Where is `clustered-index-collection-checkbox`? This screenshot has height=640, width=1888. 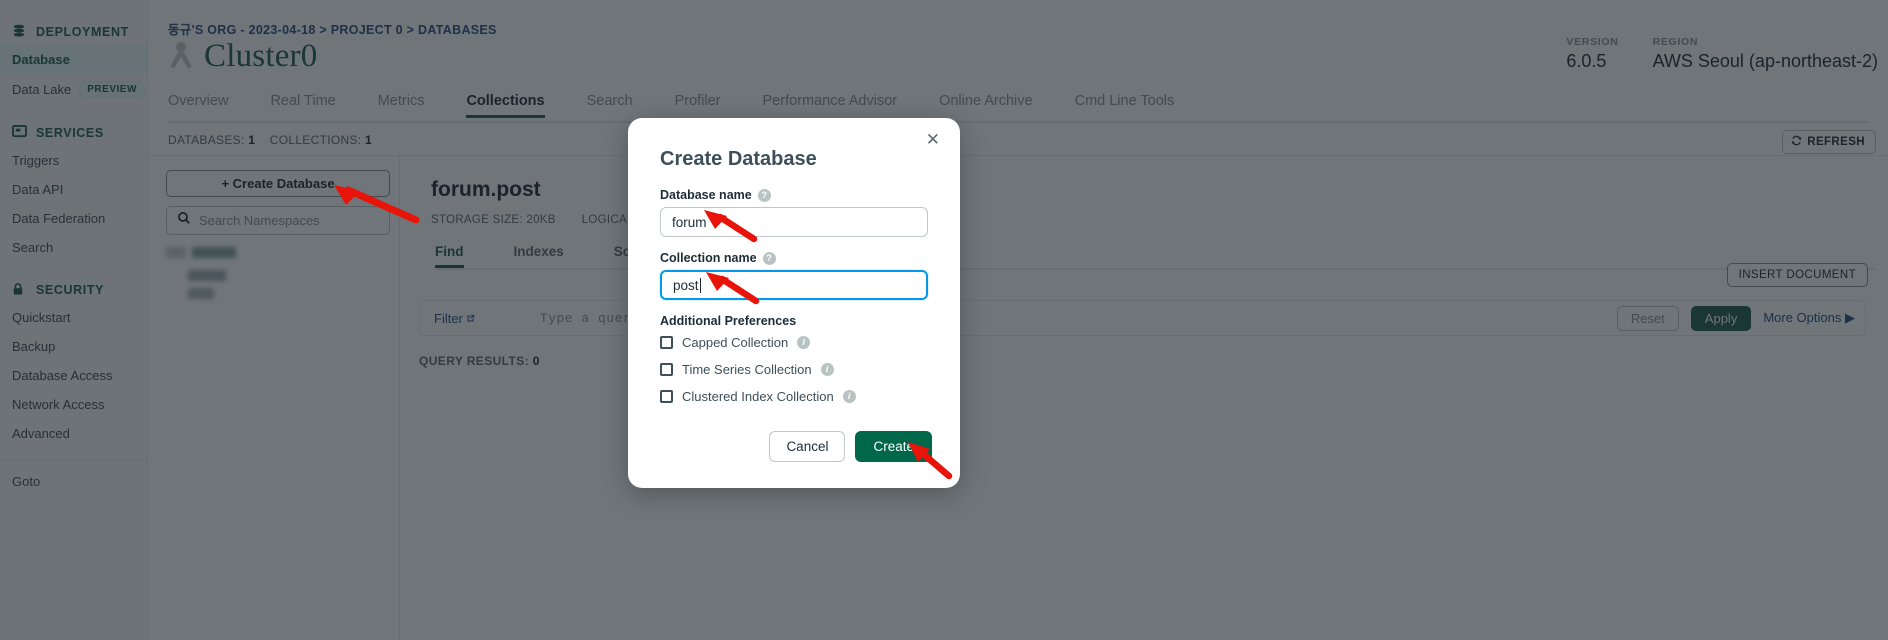 clustered-index-collection-checkbox is located at coordinates (666, 396).